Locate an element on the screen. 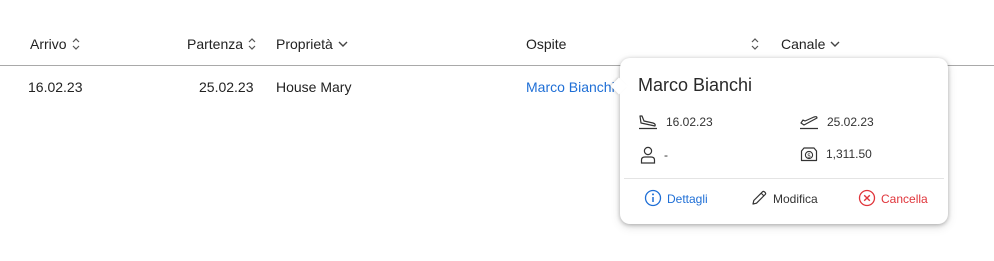  column-header-proprieta: Proprietà is located at coordinates (312, 44).